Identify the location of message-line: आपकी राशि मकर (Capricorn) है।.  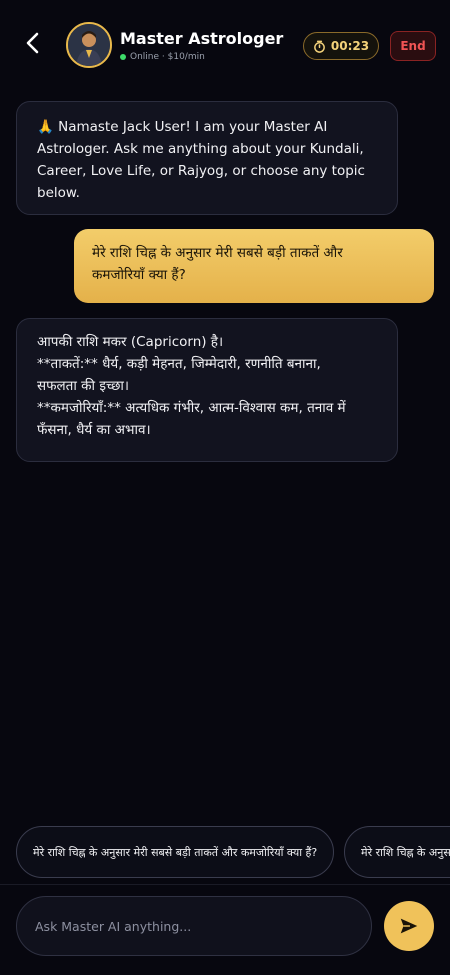
(130, 342).